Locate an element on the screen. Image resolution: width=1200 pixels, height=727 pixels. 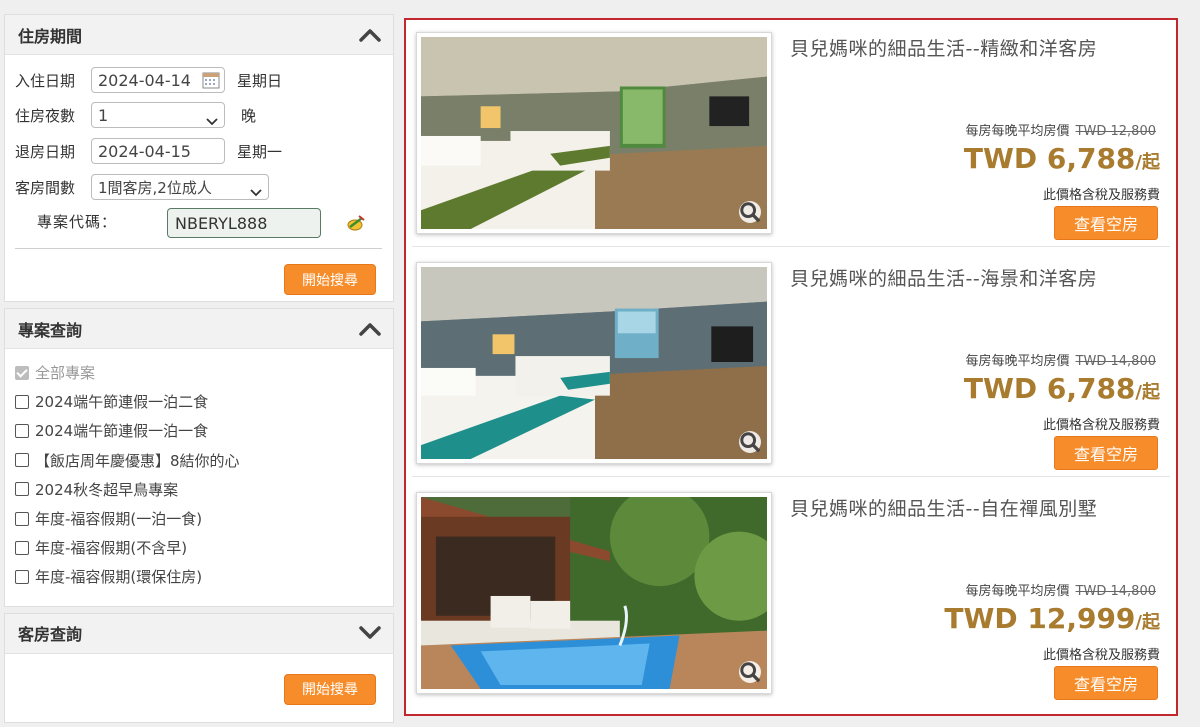
room-query-body: 開始搜尋 is located at coordinates (199, 688).